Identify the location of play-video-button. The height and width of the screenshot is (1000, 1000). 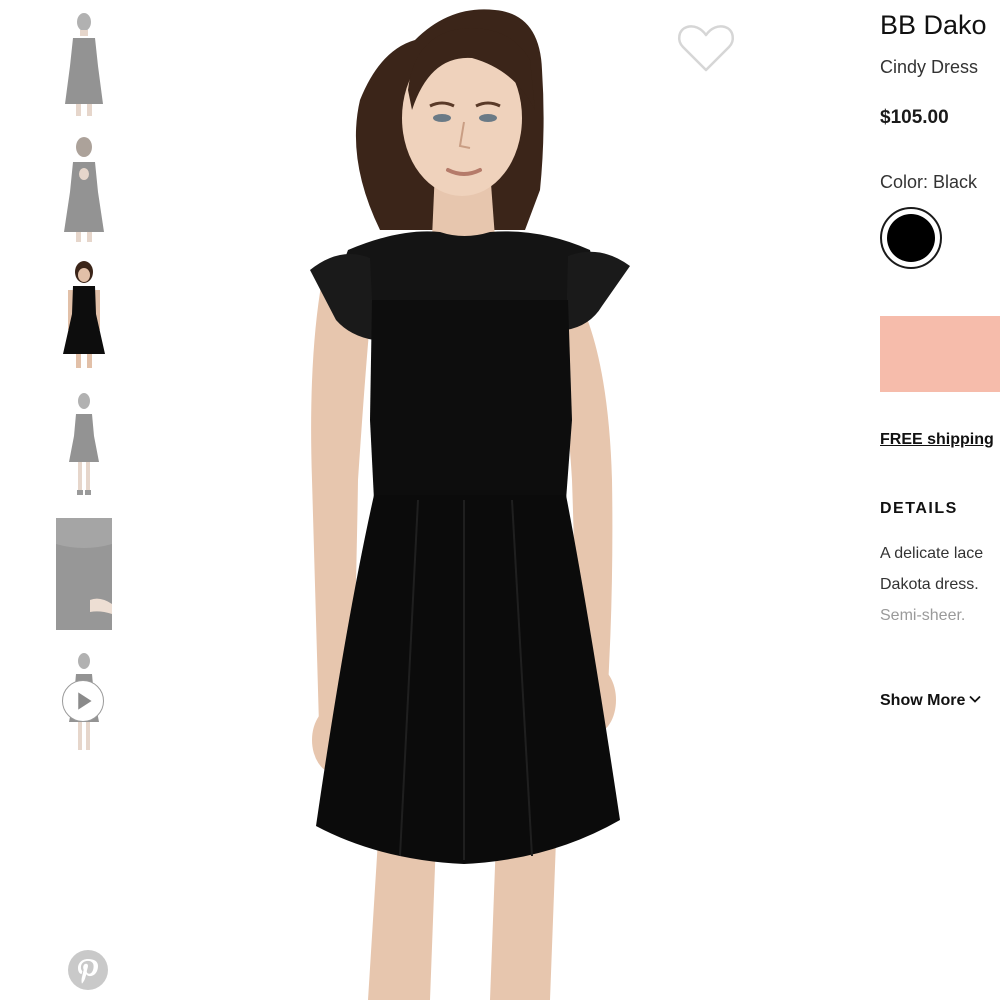
(83, 701).